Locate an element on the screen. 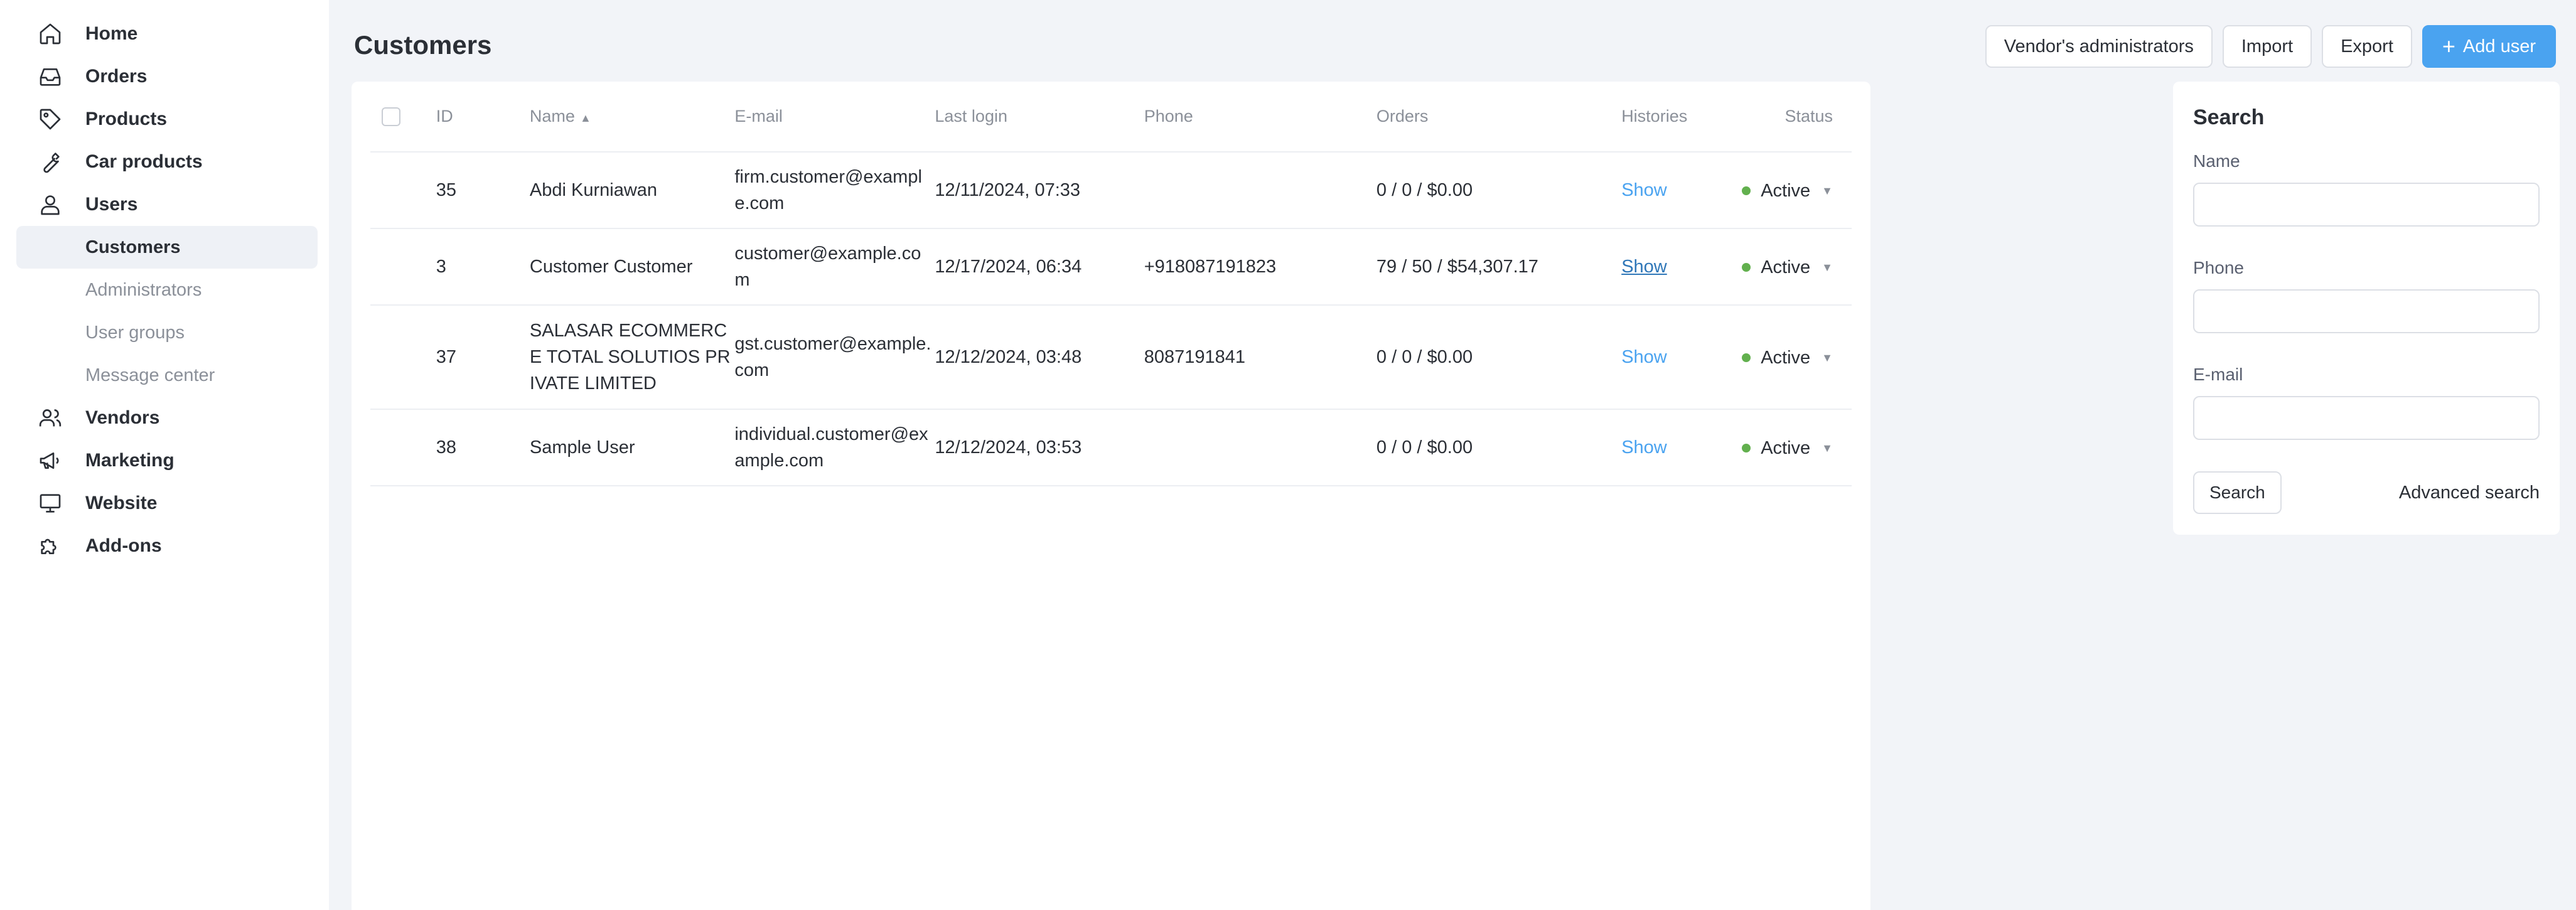 This screenshot has height=910, width=2576. cell-name: Abdi Kurniawan is located at coordinates (632, 190).